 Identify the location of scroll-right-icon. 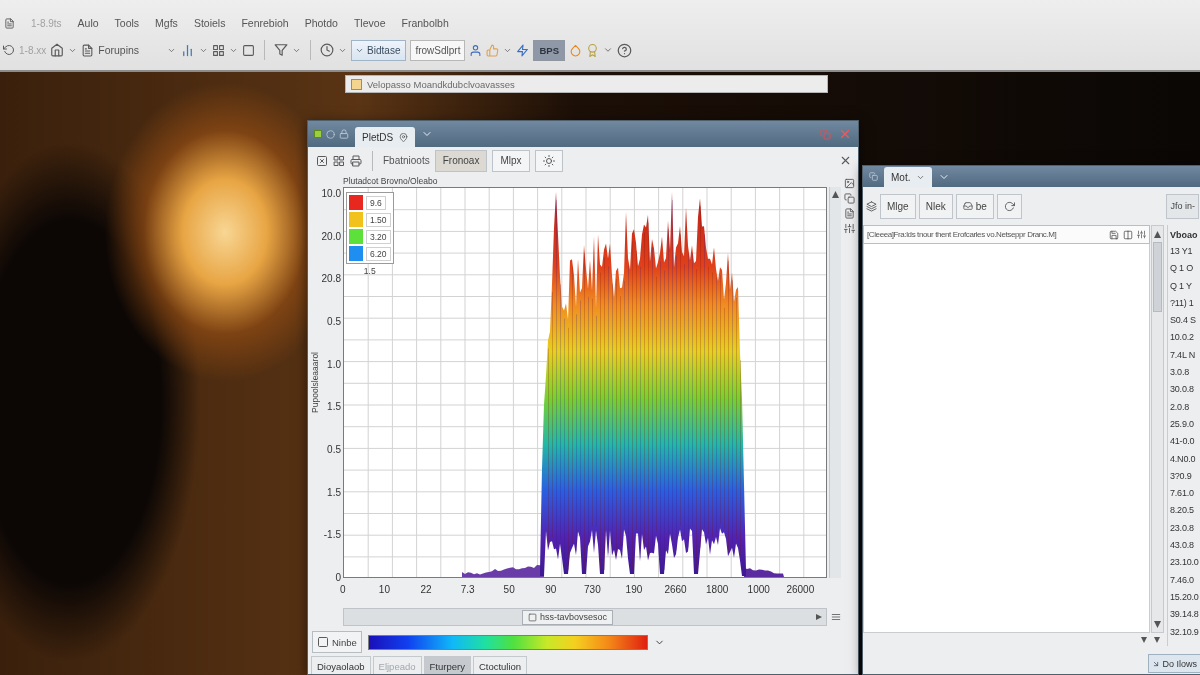
(819, 617).